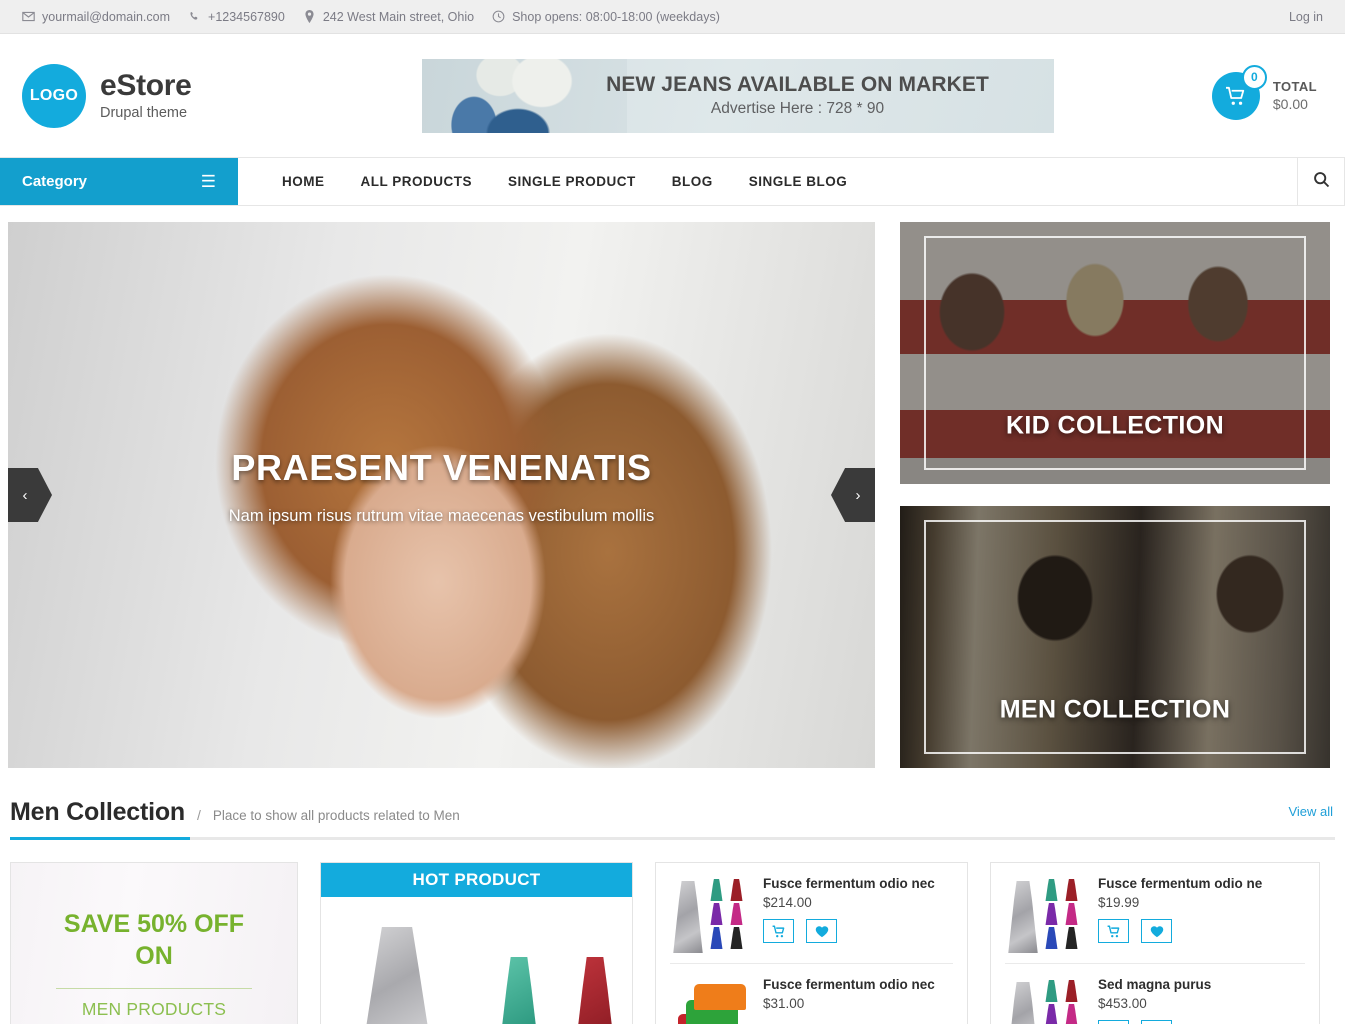 This screenshot has height=1024, width=1345. Describe the element at coordinates (720, 997) in the screenshot. I see `shirt-thumb-orange` at that location.